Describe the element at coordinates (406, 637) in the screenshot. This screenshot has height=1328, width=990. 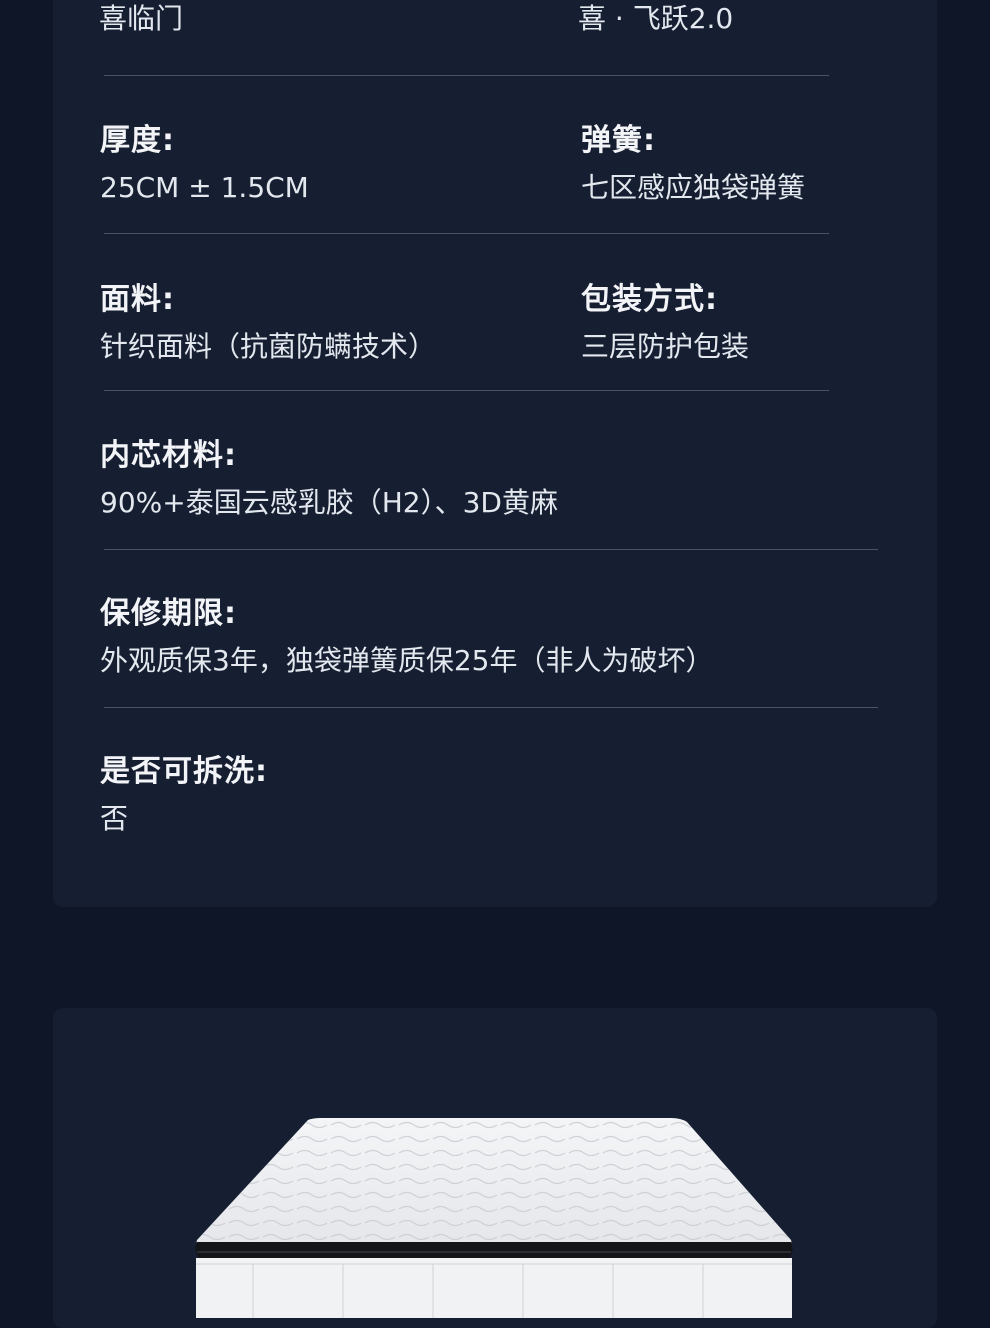
I see `spec-warranty: 保修期限: 外观质保3年，独袋弹簧质保25年（非人为破坏）` at that location.